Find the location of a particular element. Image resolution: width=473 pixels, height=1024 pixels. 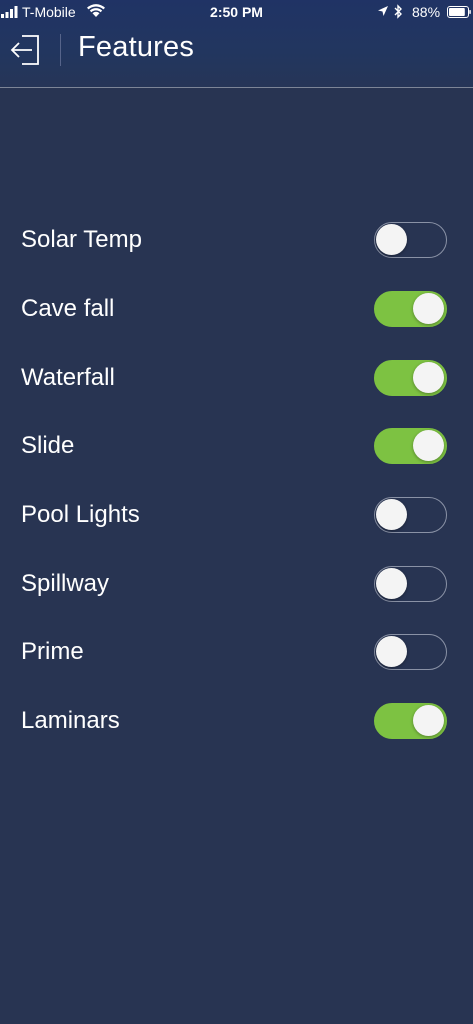

back-button is located at coordinates (27, 50).